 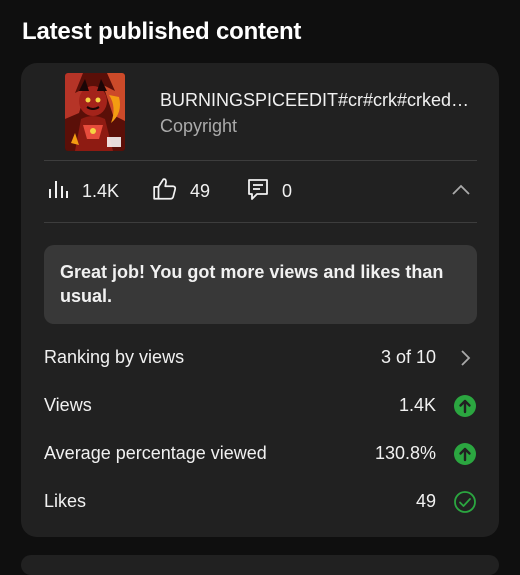 I want to click on stats-row: 1.4K 49 0, so click(x=260, y=191).